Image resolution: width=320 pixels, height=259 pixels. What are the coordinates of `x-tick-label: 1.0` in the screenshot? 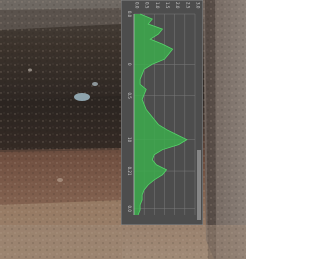 It's located at (157, 5).